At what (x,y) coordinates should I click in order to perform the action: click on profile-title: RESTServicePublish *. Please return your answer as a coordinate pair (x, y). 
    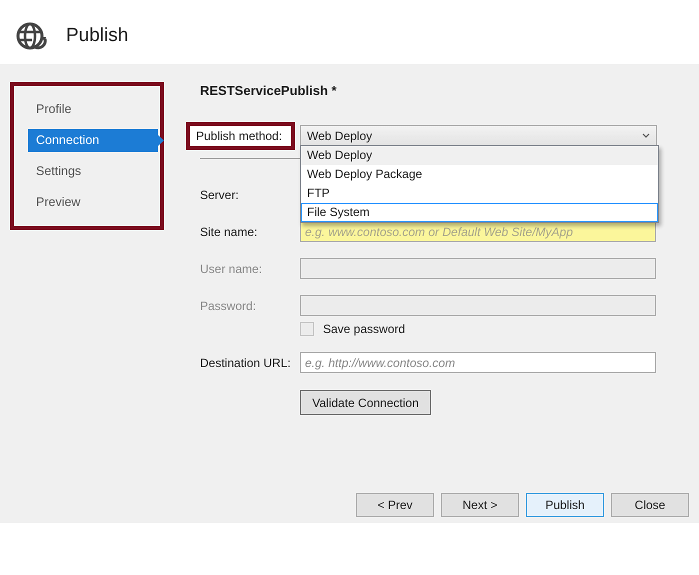
    Looking at the image, I should click on (269, 91).